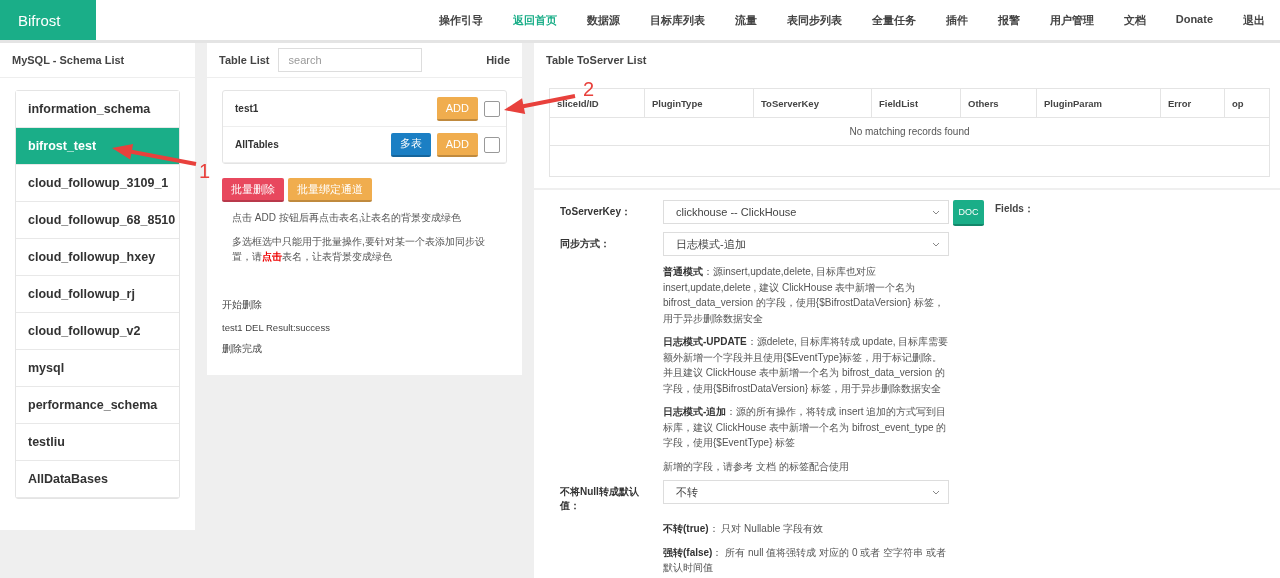  I want to click on field-label: 同步方式：, so click(585, 244).